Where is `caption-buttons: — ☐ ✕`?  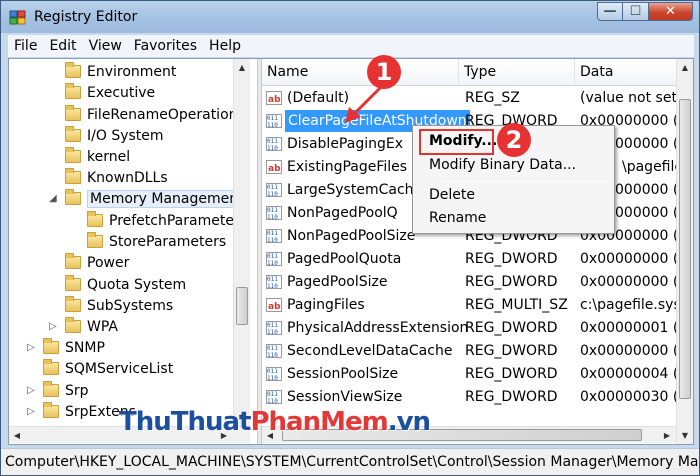 caption-buttons: — ☐ ✕ is located at coordinates (645, 11).